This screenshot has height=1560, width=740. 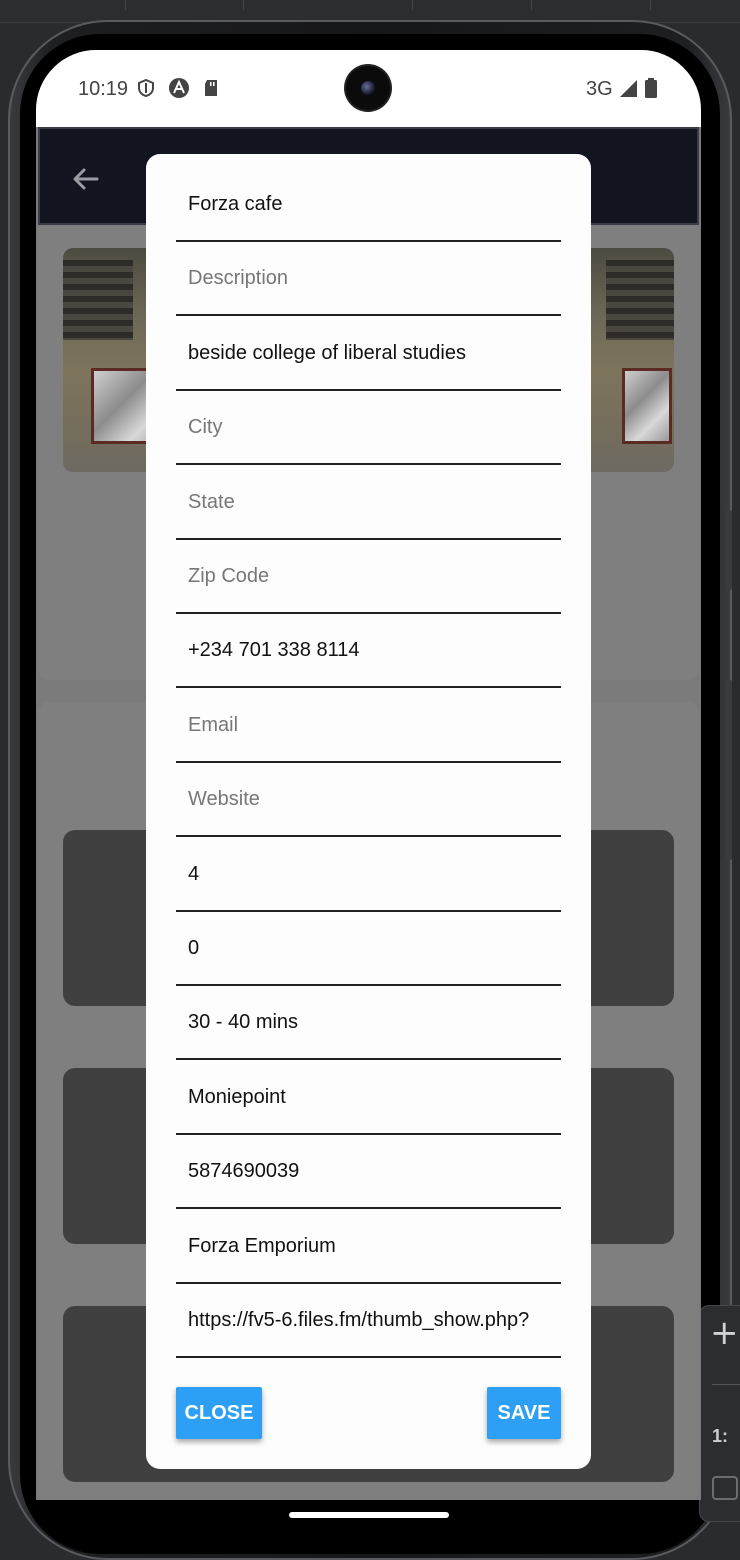 I want to click on field-placeholder: Website, so click(x=224, y=799).